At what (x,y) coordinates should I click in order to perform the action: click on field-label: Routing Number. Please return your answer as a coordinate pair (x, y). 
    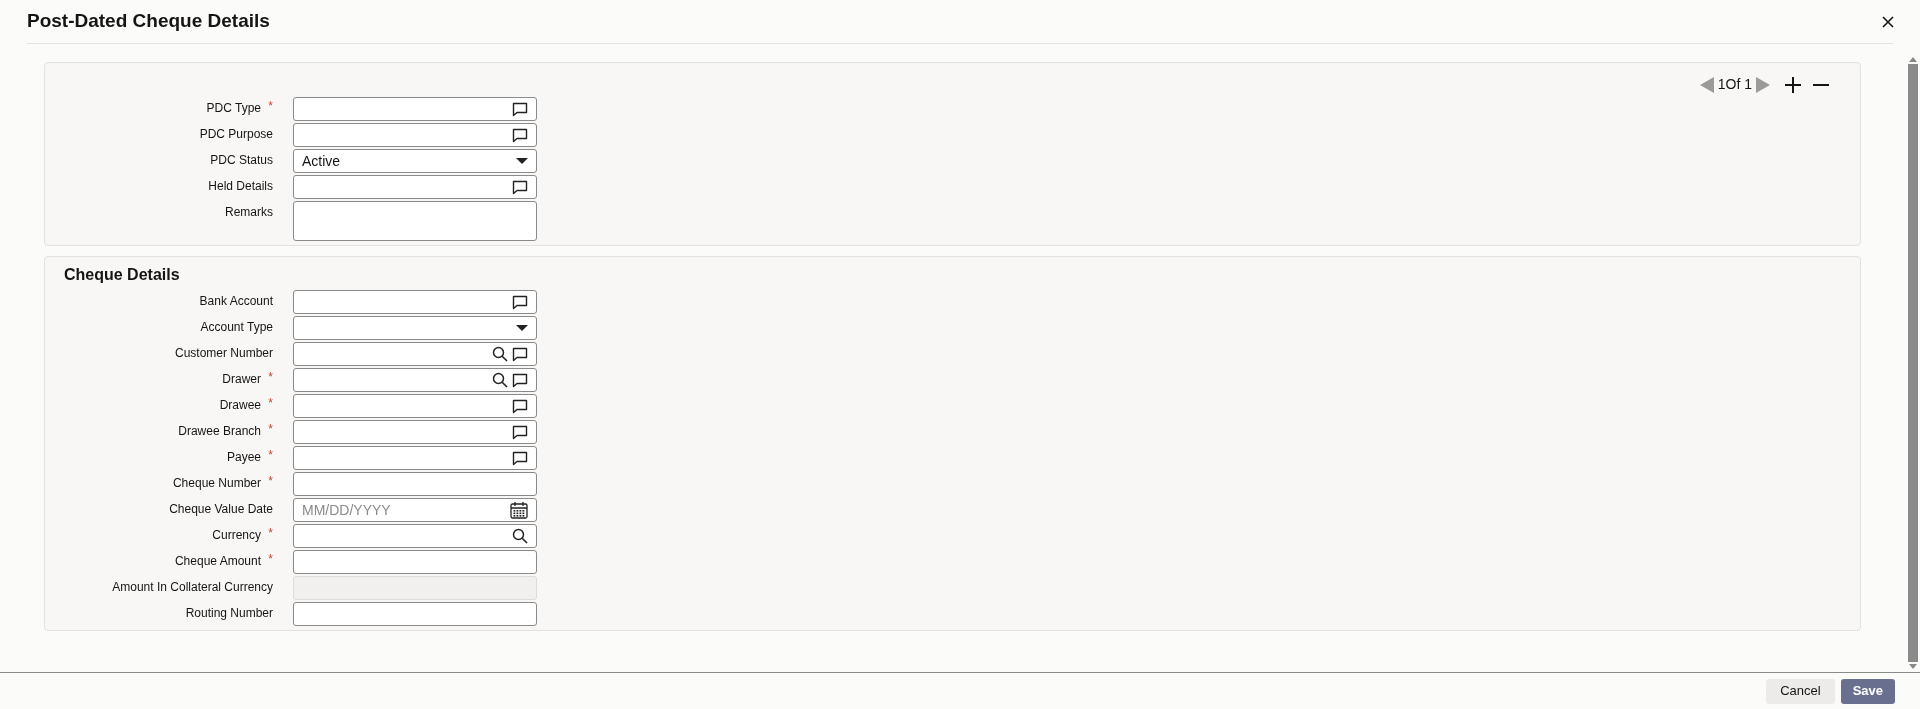
    Looking at the image, I should click on (229, 613).